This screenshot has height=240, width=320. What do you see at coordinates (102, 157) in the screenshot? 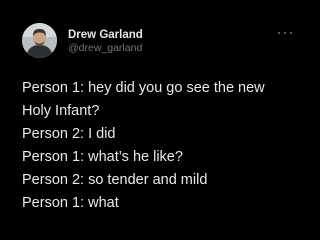
I see `tweet-line: Person 1: what’s he like?` at bounding box center [102, 157].